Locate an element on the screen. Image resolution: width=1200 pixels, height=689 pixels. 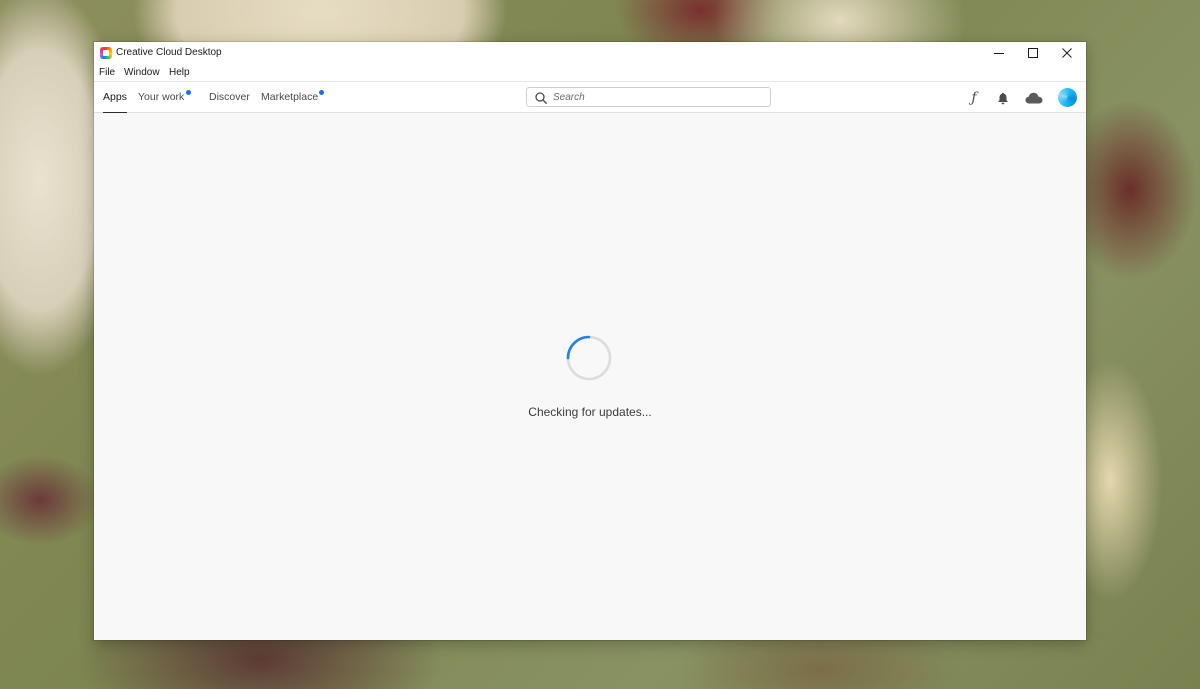
creative-cloud-logo-icon is located at coordinates (106, 53).